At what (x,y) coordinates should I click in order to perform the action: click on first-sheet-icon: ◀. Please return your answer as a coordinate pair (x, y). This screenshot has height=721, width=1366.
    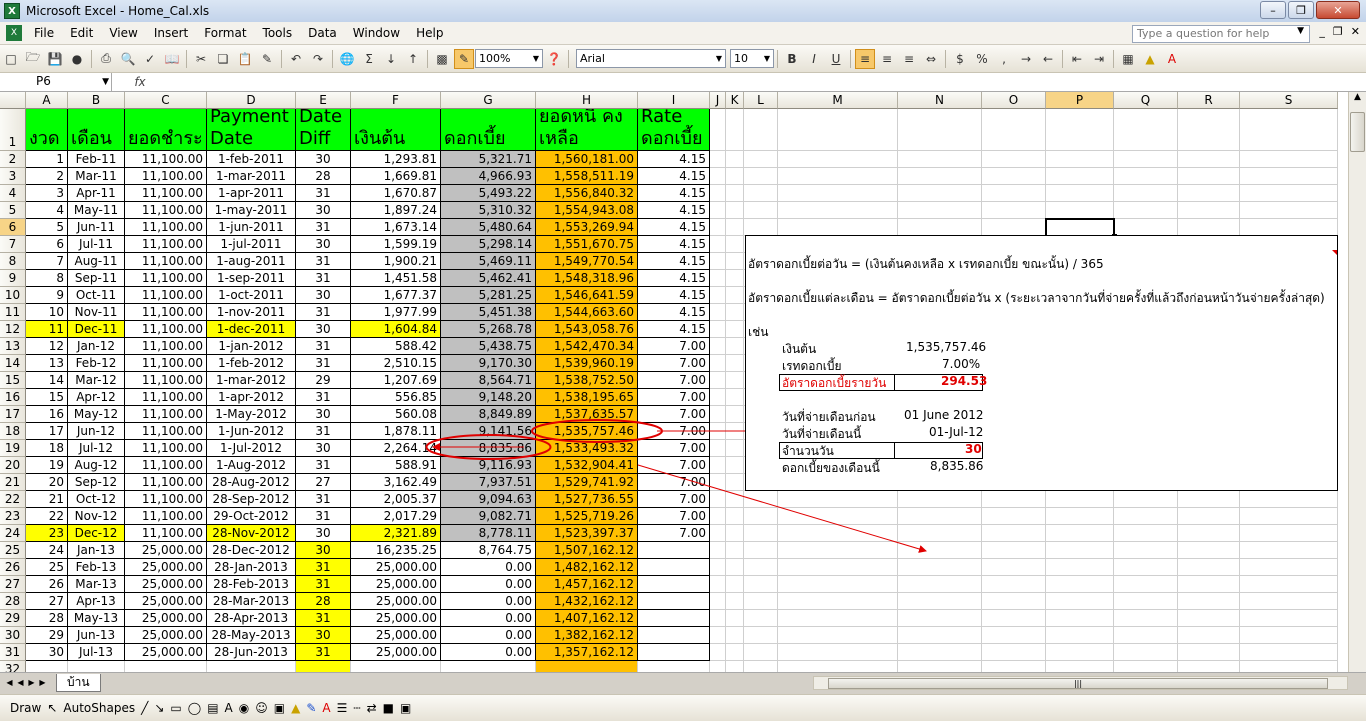
    Looking at the image, I should click on (9, 682).